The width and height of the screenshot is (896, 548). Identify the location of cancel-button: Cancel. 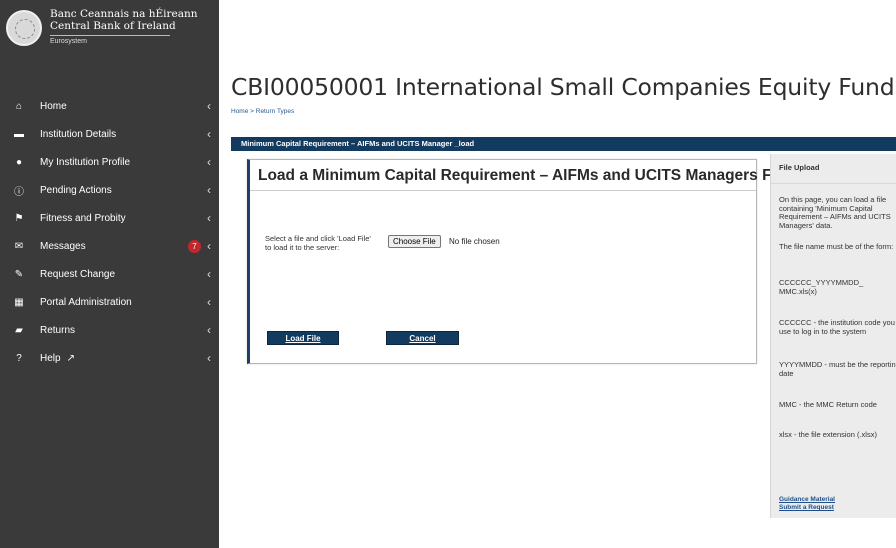
(422, 338).